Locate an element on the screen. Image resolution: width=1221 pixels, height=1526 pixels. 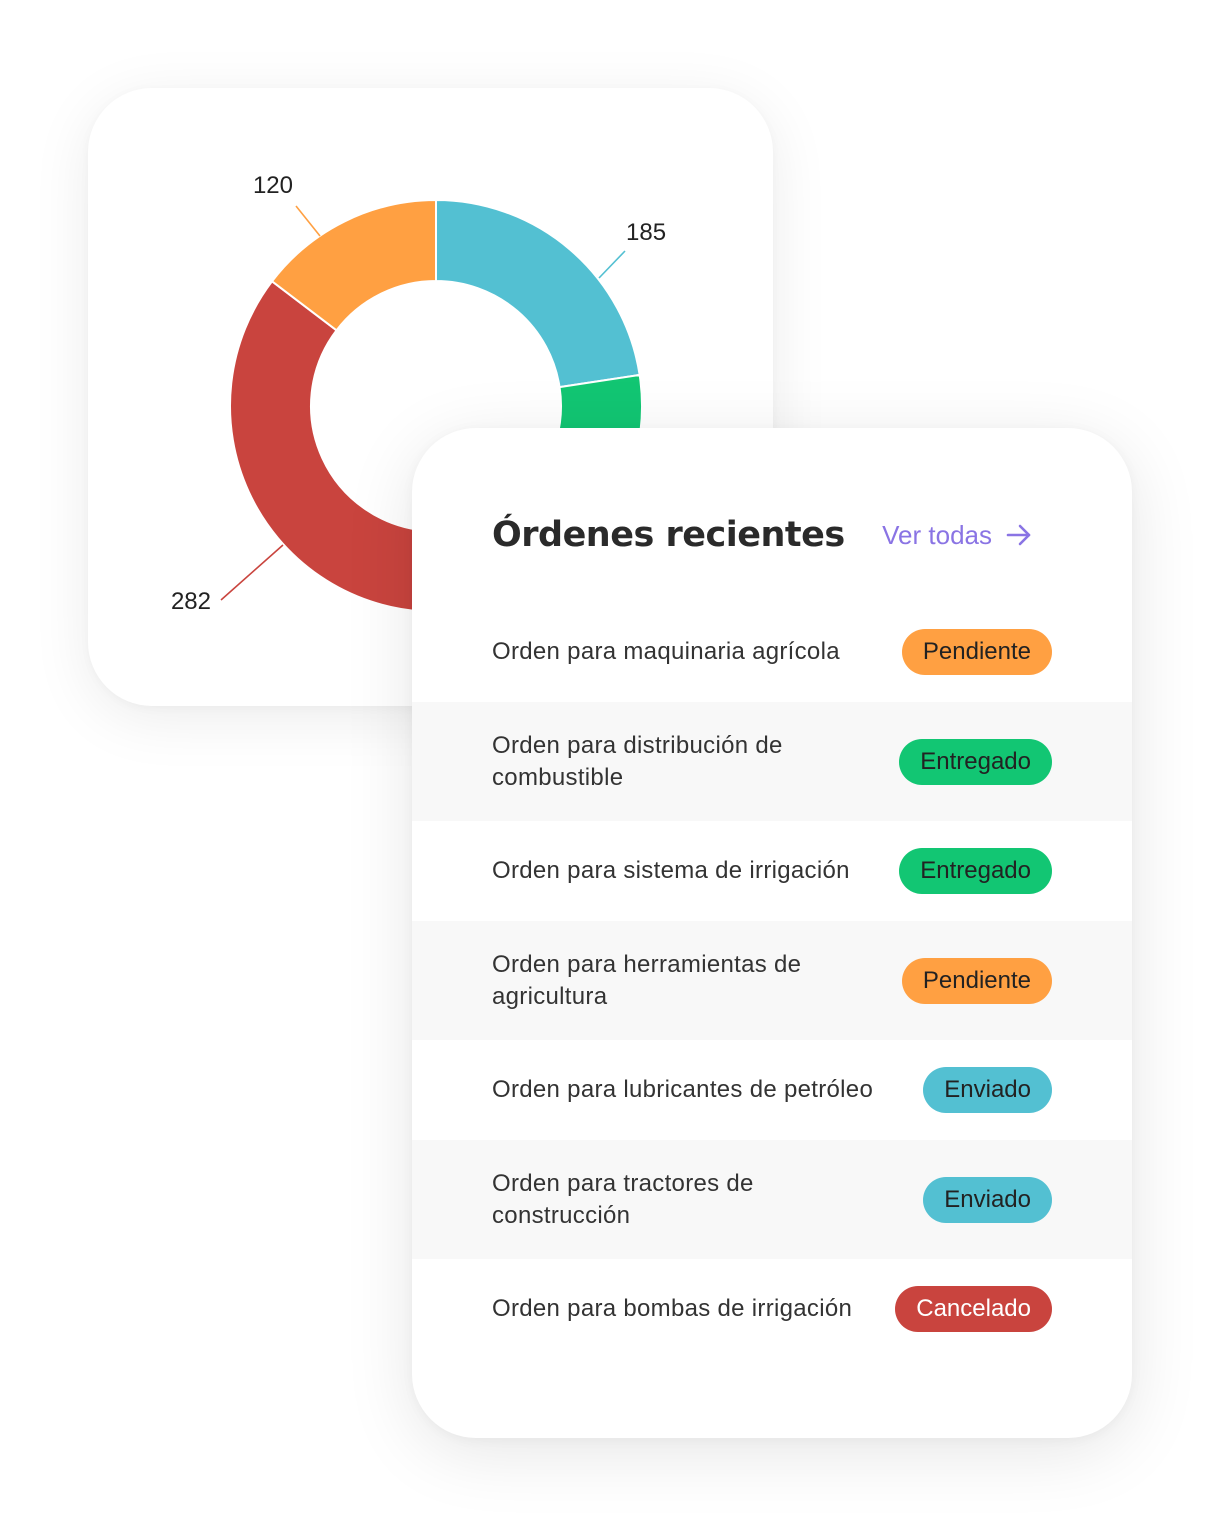
orders-header: Órdenes recientes Ver todas is located at coordinates (762, 535).